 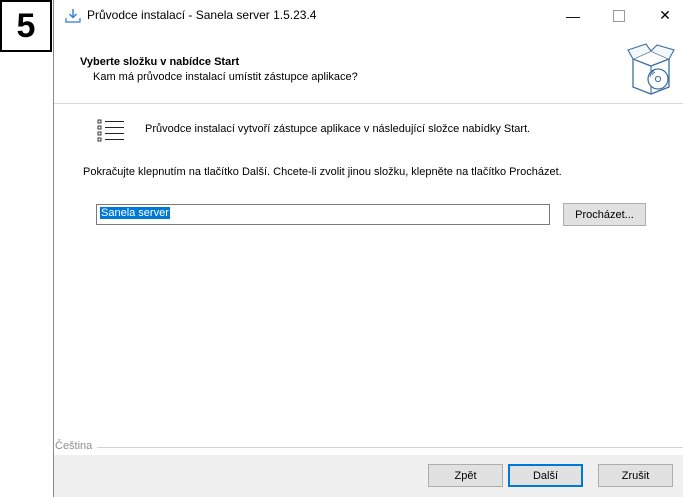 I want to click on step-badge: 5, so click(x=26, y=26).